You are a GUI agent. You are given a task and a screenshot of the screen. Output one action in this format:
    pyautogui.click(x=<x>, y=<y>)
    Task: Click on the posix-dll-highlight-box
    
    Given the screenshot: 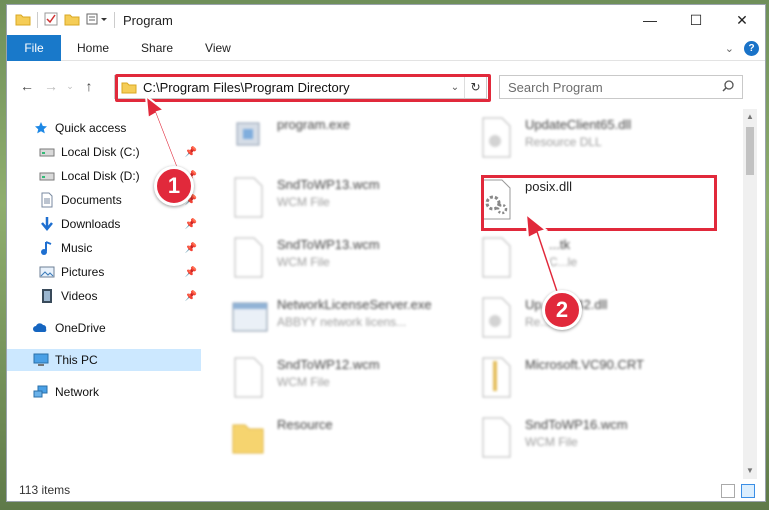 What is the action you would take?
    pyautogui.click(x=599, y=203)
    